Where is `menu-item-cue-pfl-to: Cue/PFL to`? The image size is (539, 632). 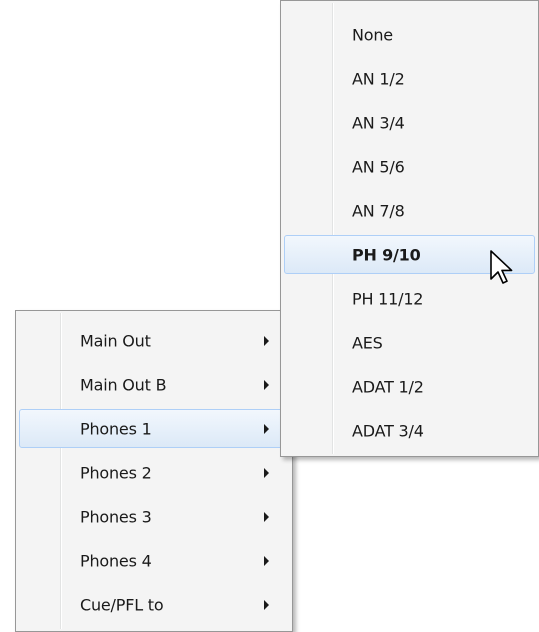 menu-item-cue-pfl-to: Cue/PFL to is located at coordinates (154, 604).